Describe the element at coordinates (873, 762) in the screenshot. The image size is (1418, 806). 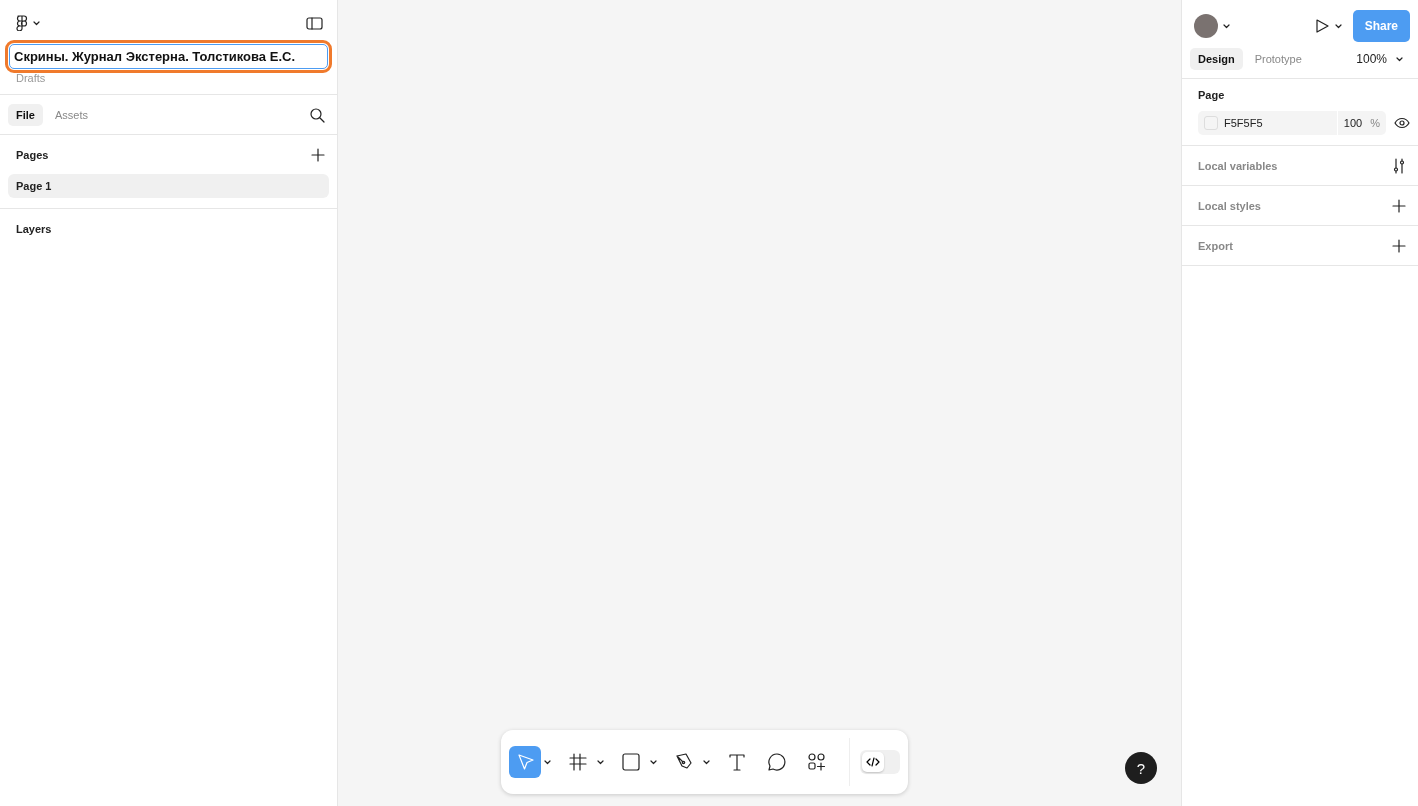
I see `code-icon` at that location.